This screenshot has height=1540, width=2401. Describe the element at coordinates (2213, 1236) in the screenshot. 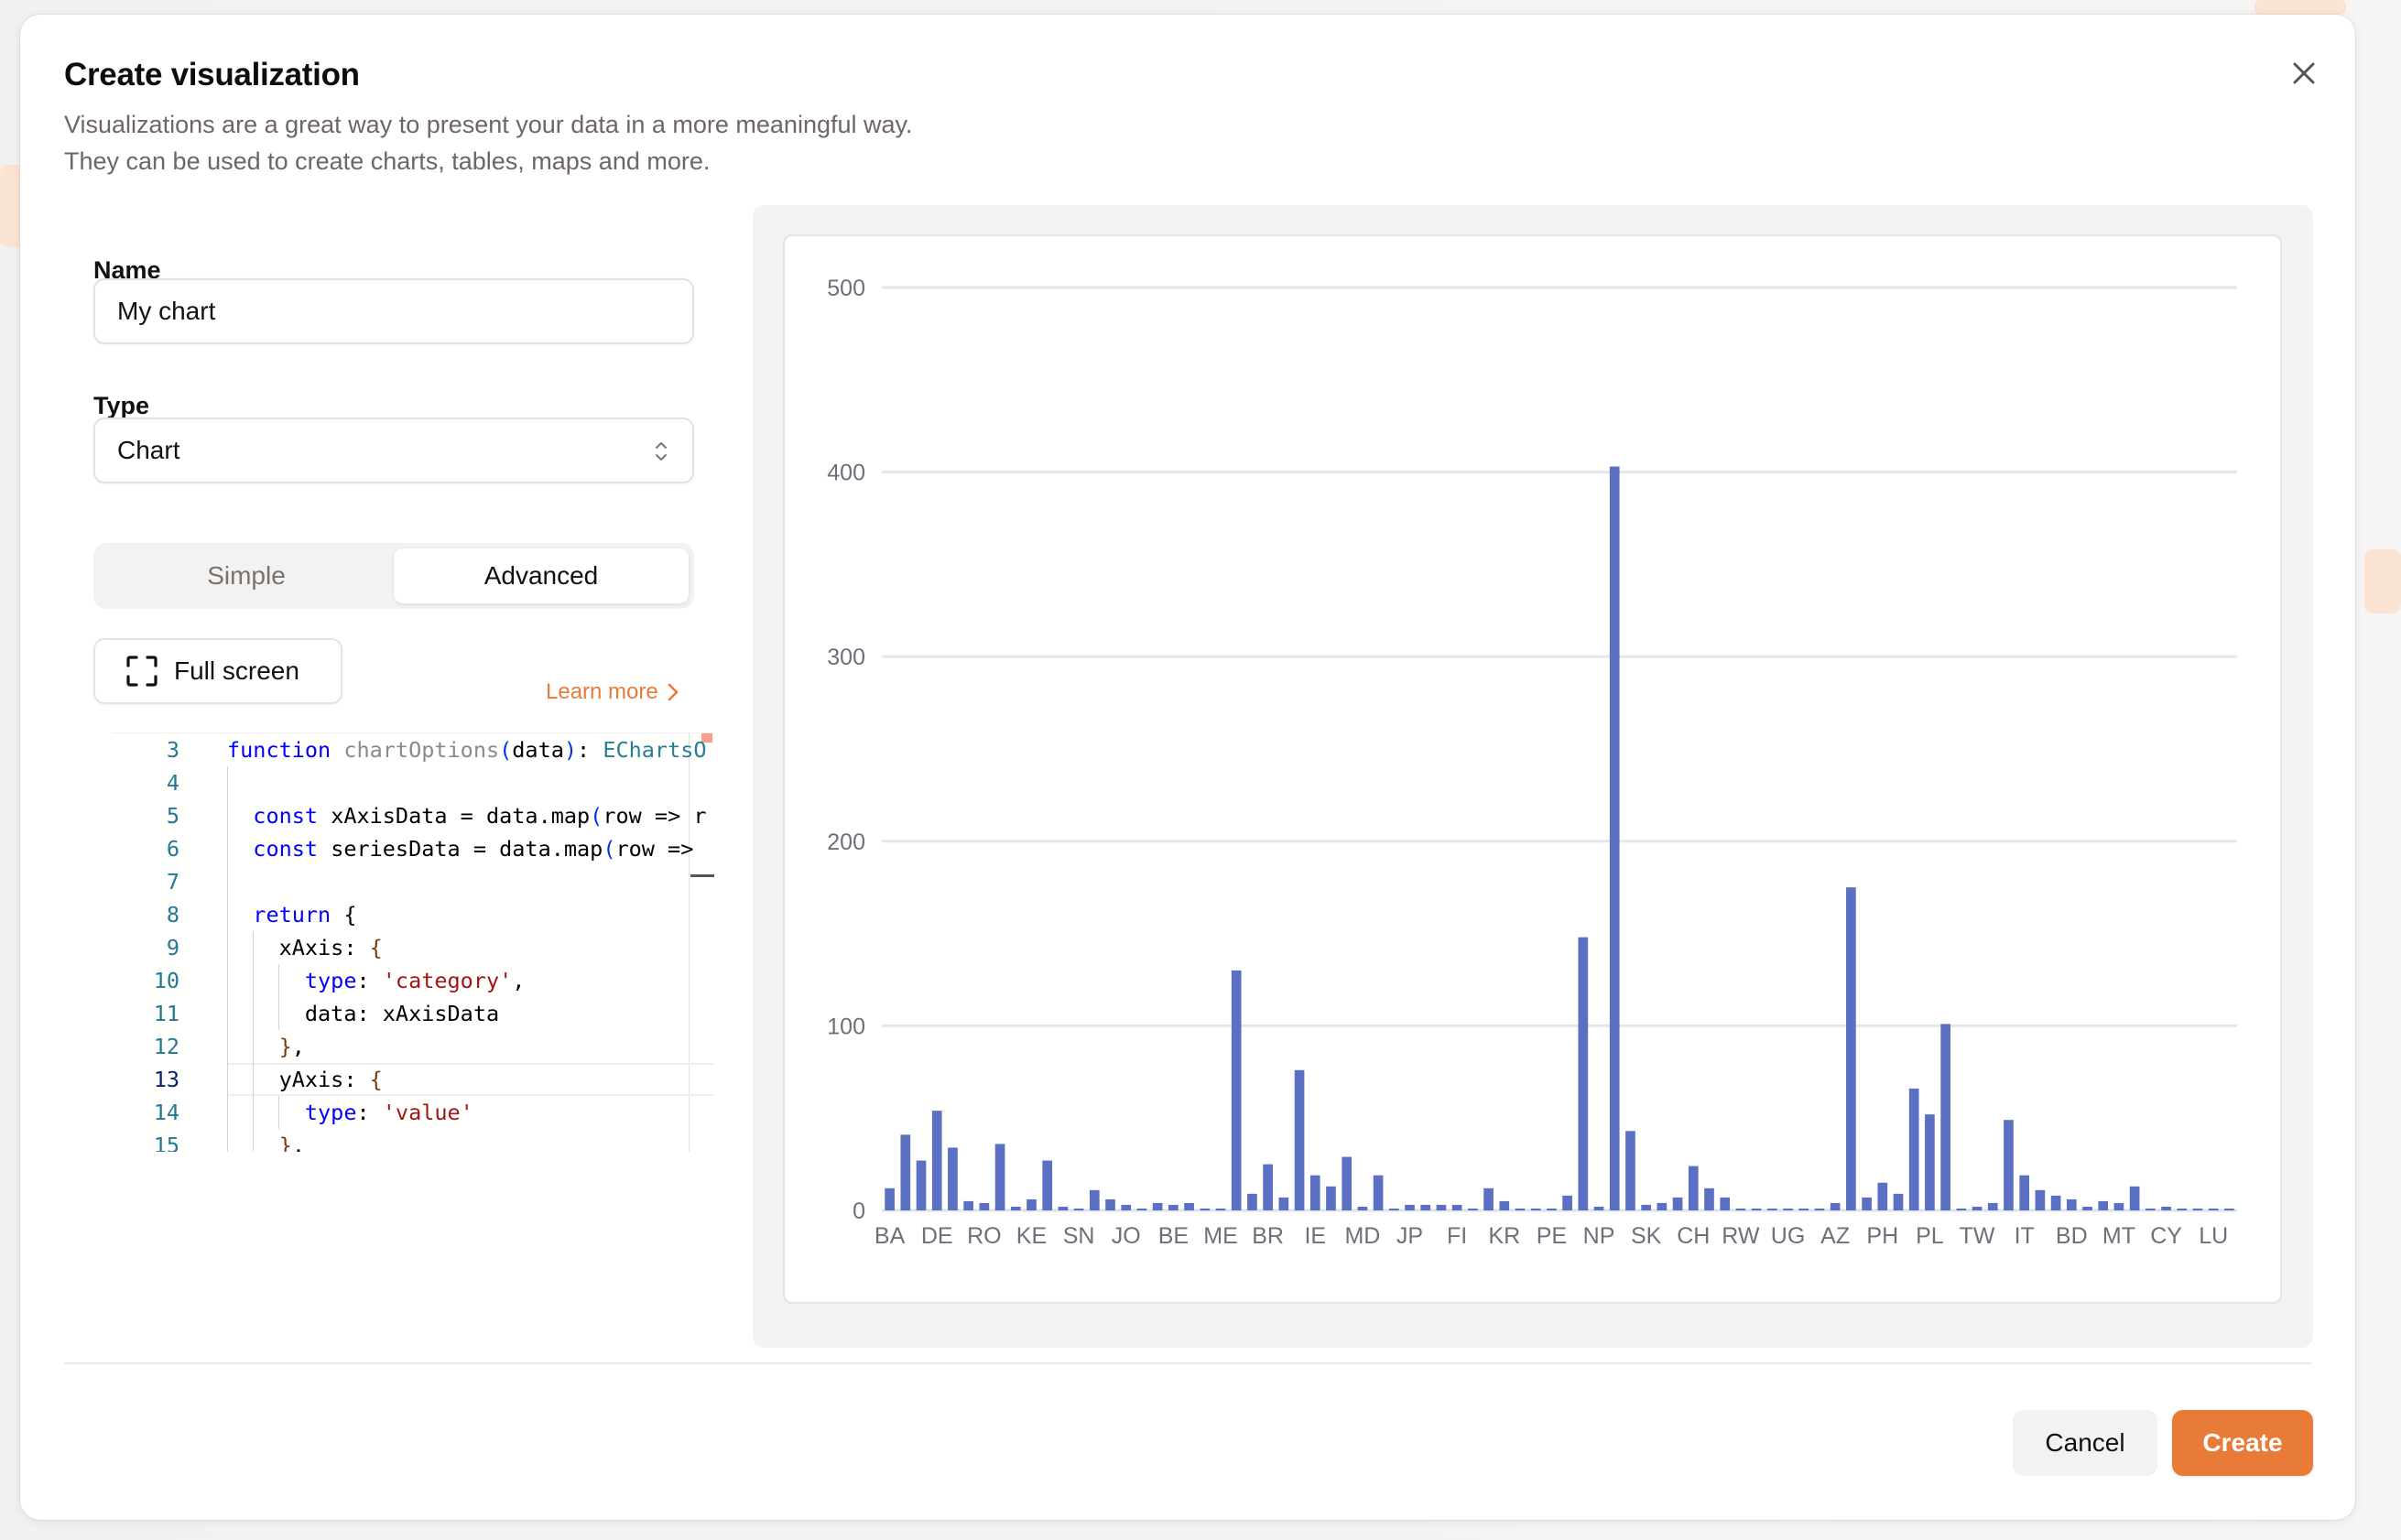

I see `x-tick-label: LU` at that location.